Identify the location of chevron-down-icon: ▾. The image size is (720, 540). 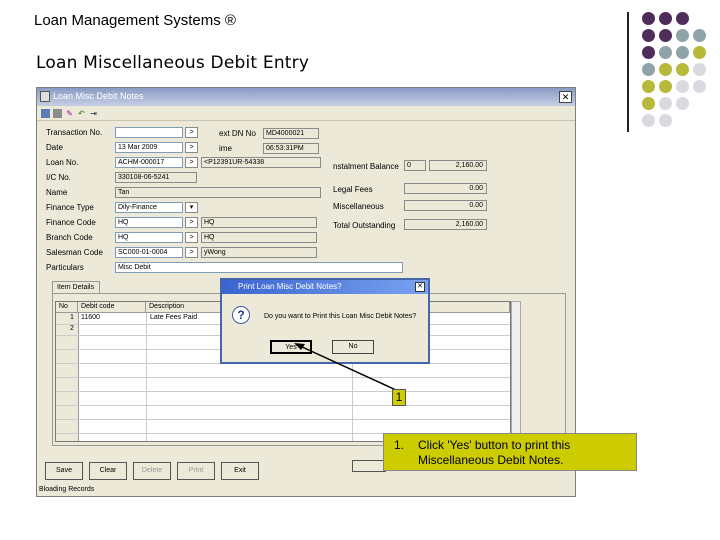
(191, 207).